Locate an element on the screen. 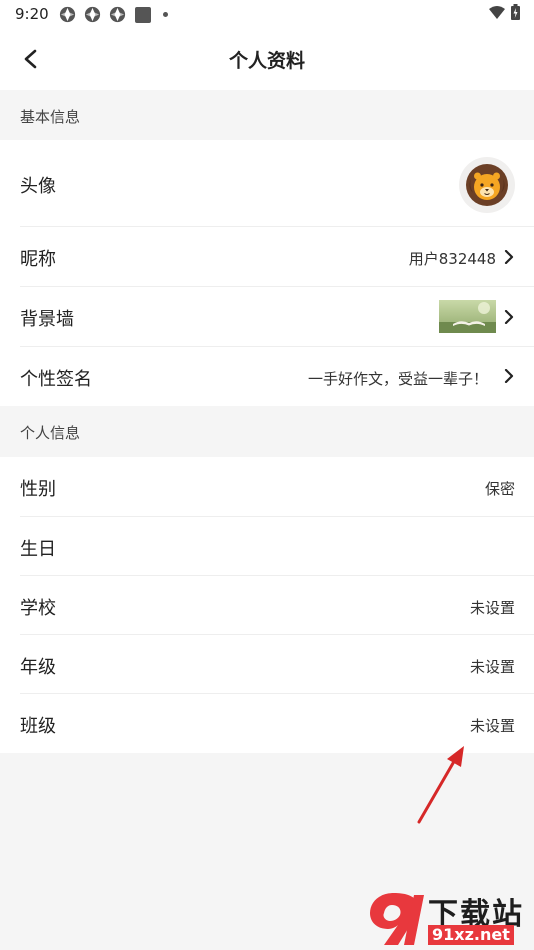 This screenshot has width=534, height=950. gender-row: 性别 保密 is located at coordinates (267, 487).